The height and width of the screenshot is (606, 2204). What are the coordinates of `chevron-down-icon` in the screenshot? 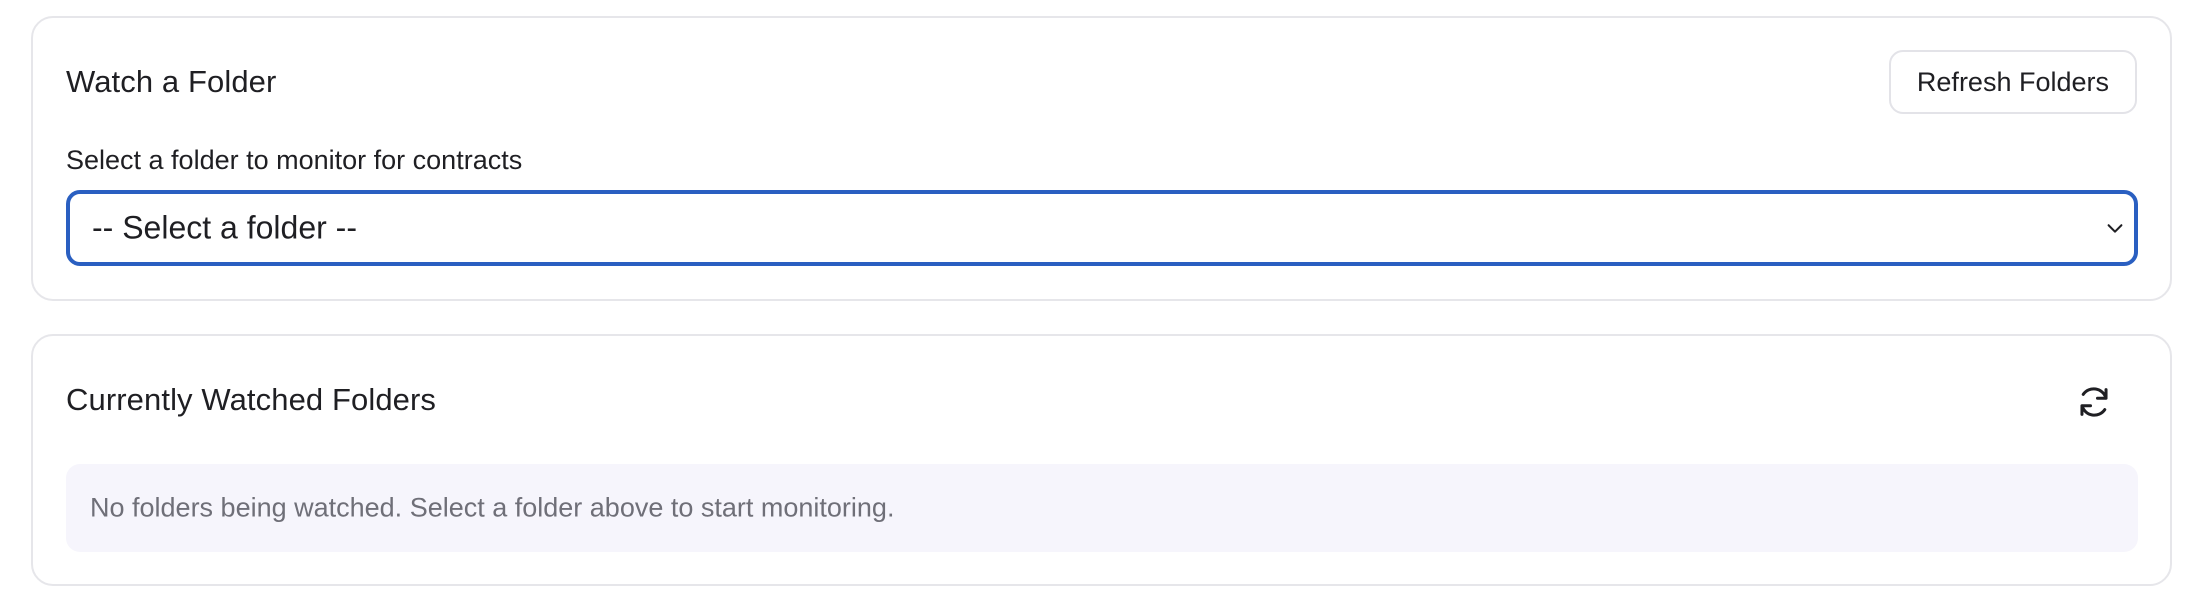 It's located at (2115, 228).